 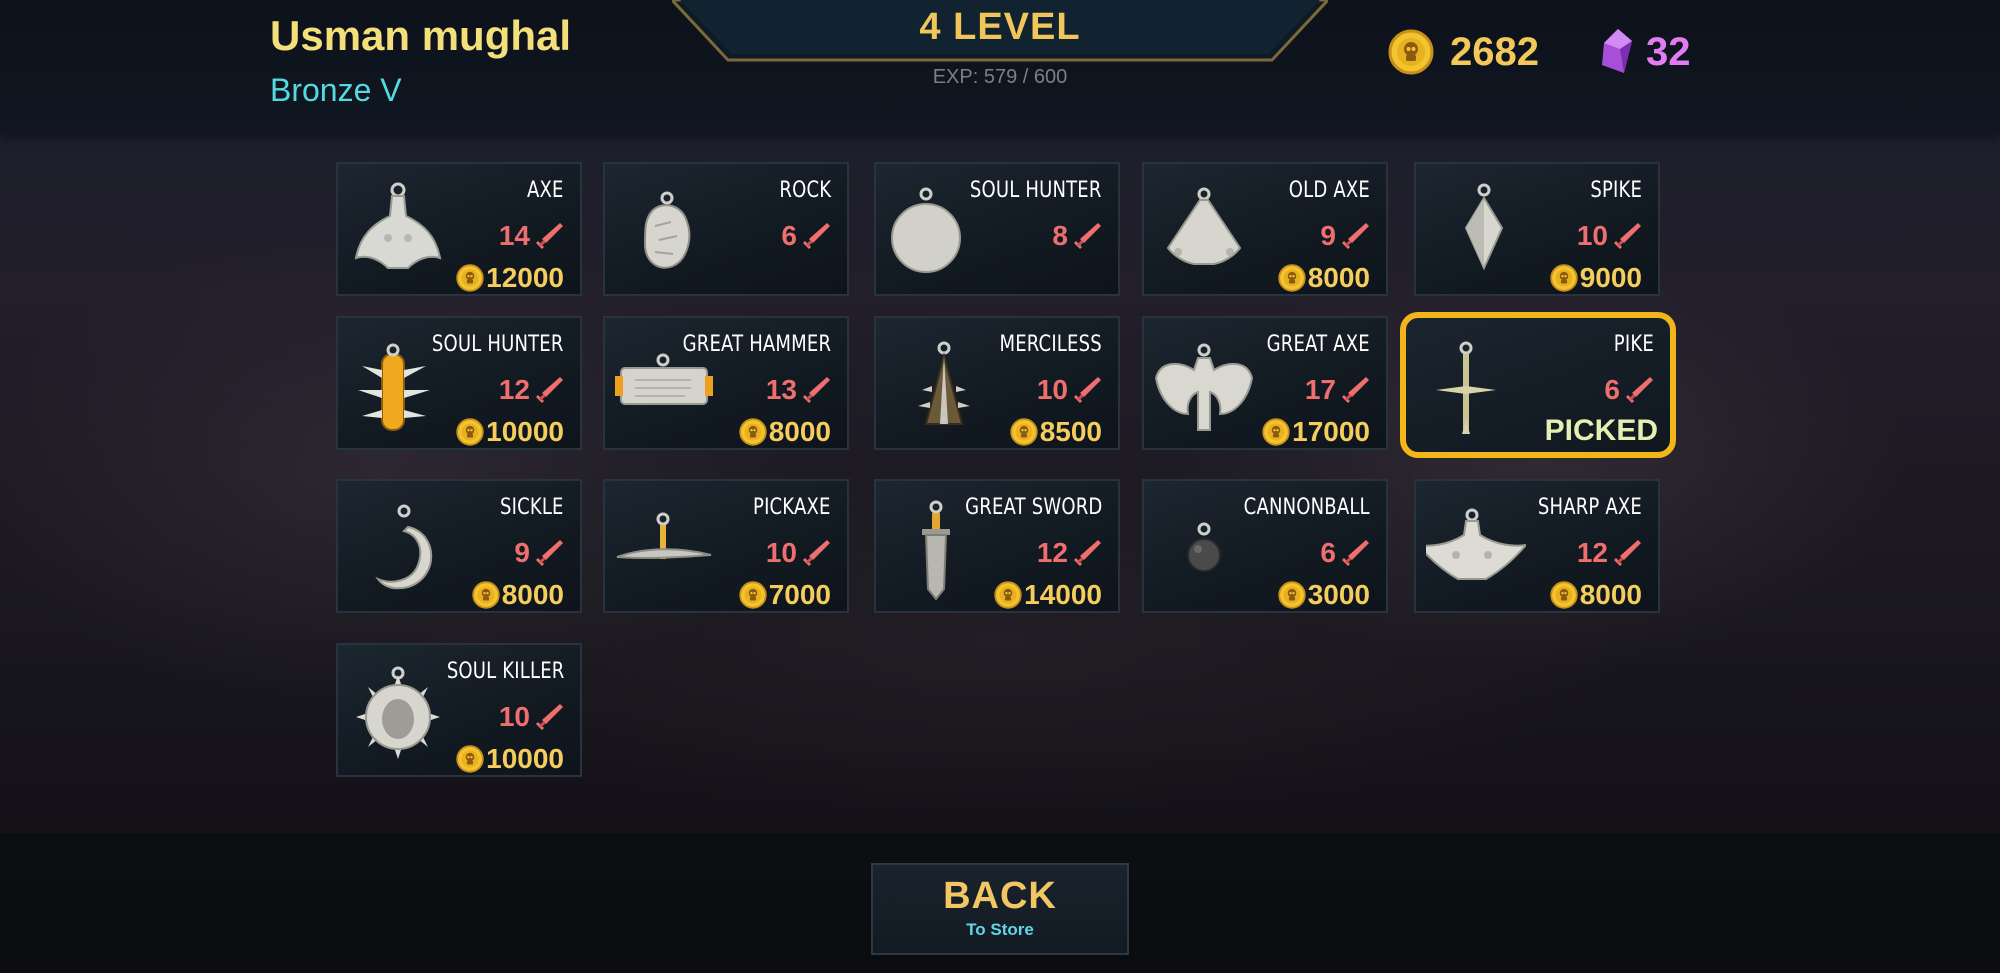 What do you see at coordinates (459, 229) in the screenshot?
I see `weapon-card: AXE 14 12000` at bounding box center [459, 229].